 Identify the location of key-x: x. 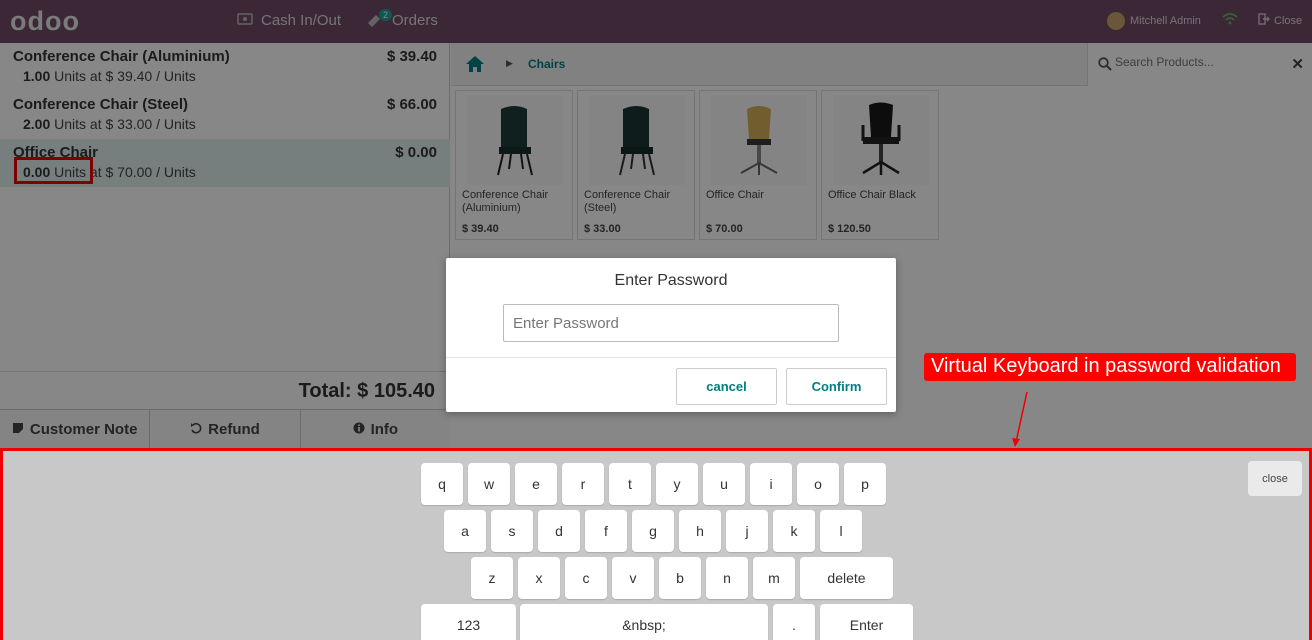
(539, 578).